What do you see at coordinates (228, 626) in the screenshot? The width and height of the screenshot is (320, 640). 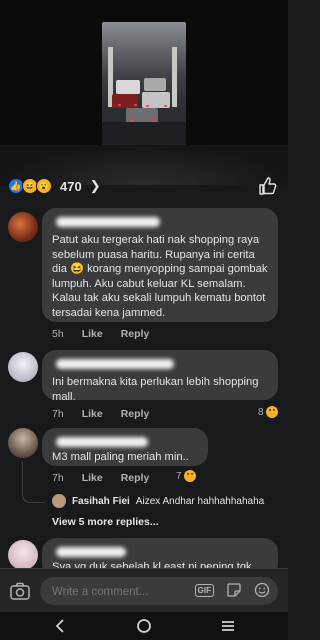 I see `menu-icon` at bounding box center [228, 626].